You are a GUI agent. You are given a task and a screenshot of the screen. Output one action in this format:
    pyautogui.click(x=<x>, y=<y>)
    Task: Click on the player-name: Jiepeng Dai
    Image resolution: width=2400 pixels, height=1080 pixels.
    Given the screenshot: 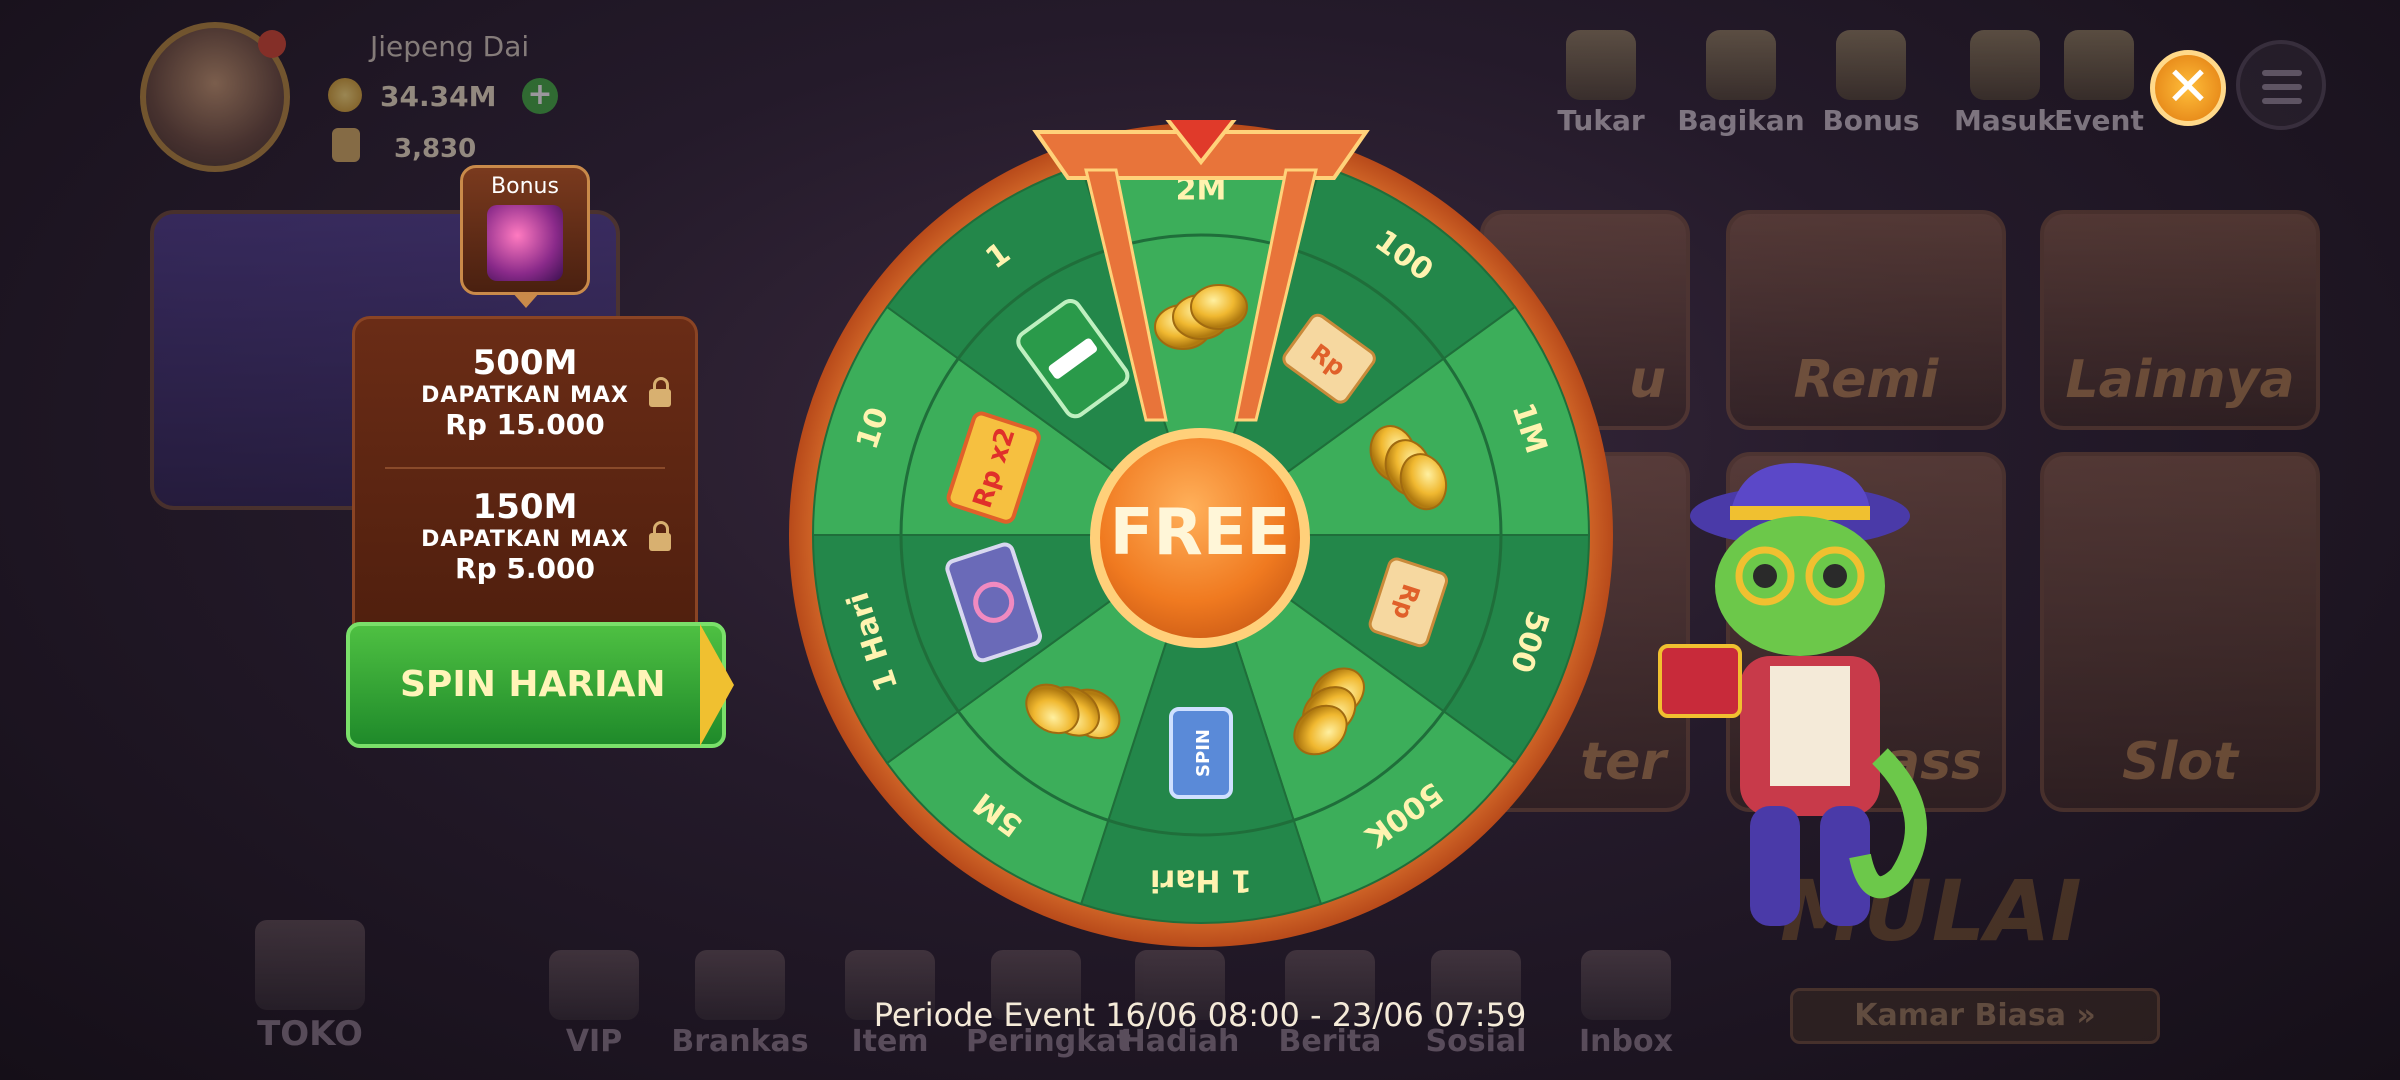 What is the action you would take?
    pyautogui.click(x=450, y=46)
    